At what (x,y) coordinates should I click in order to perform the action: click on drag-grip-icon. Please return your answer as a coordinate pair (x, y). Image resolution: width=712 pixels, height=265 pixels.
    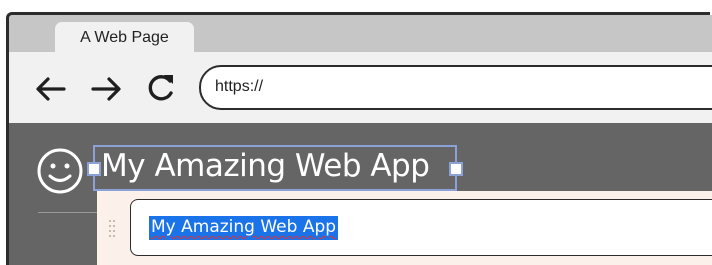
    Looking at the image, I should click on (112, 229).